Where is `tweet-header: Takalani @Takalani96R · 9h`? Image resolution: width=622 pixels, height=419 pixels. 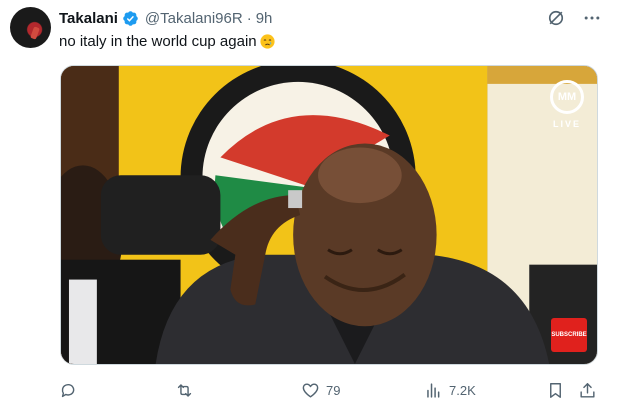
tweet-header: Takalani @Takalani96R · 9h is located at coordinates (165, 18).